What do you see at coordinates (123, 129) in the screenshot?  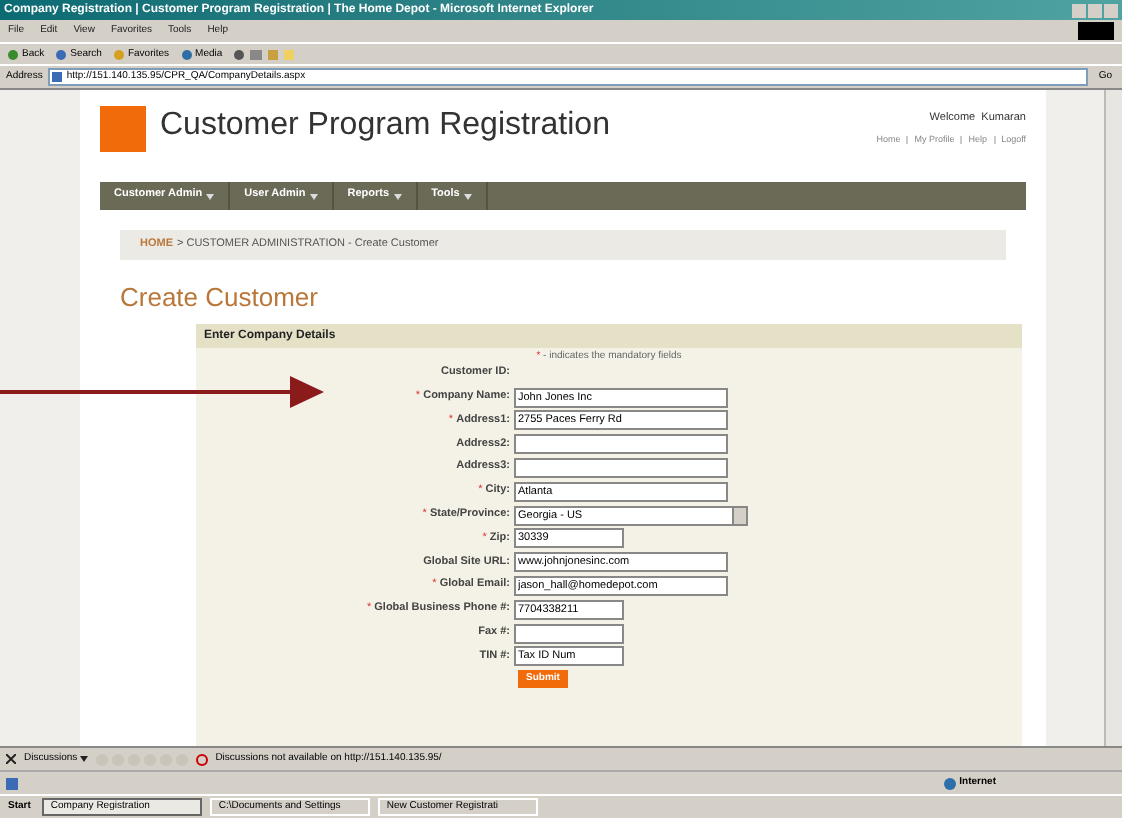 I see `logo-icon` at bounding box center [123, 129].